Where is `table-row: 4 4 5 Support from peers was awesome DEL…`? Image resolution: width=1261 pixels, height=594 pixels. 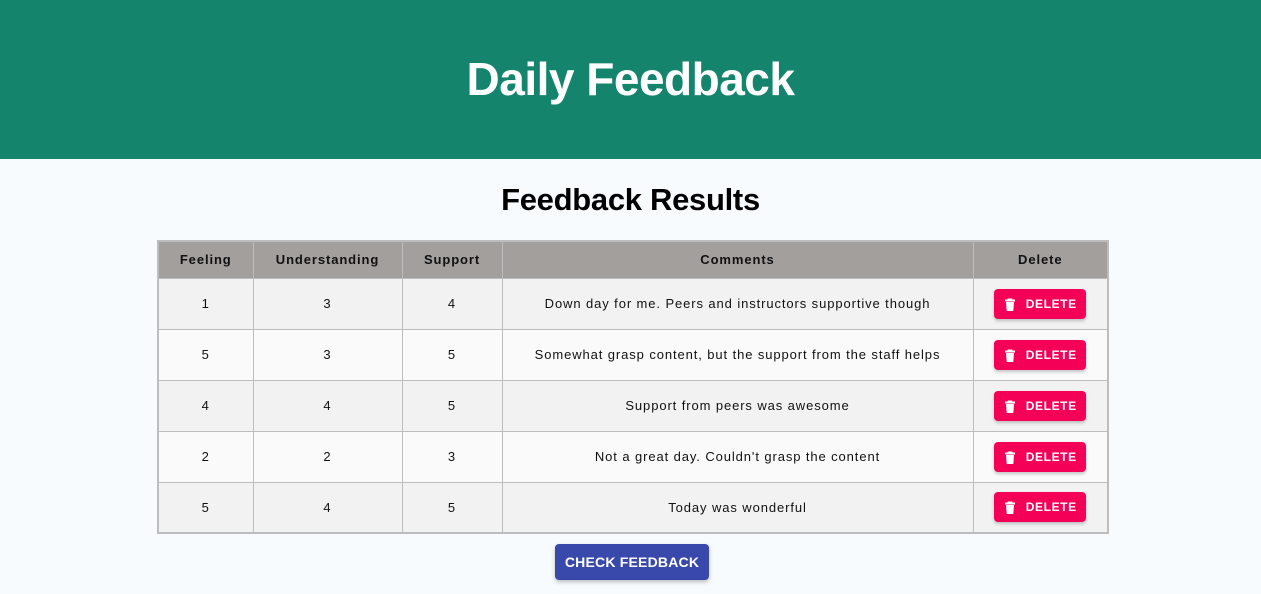
table-row: 4 4 5 Support from peers was awesome DEL… is located at coordinates (633, 405).